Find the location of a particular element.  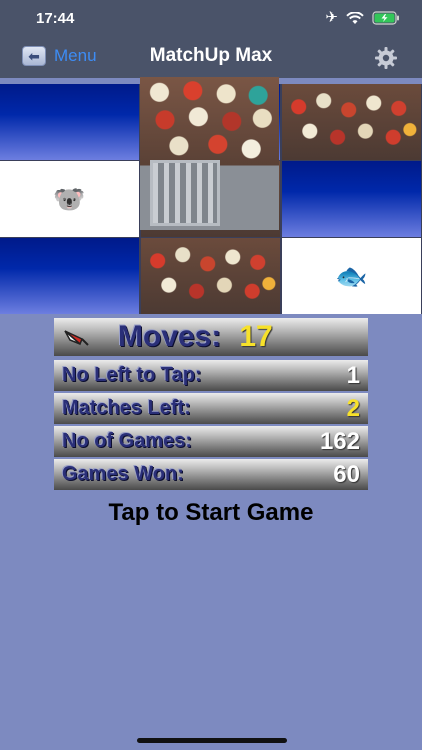

moves-value: 17 is located at coordinates (256, 336).